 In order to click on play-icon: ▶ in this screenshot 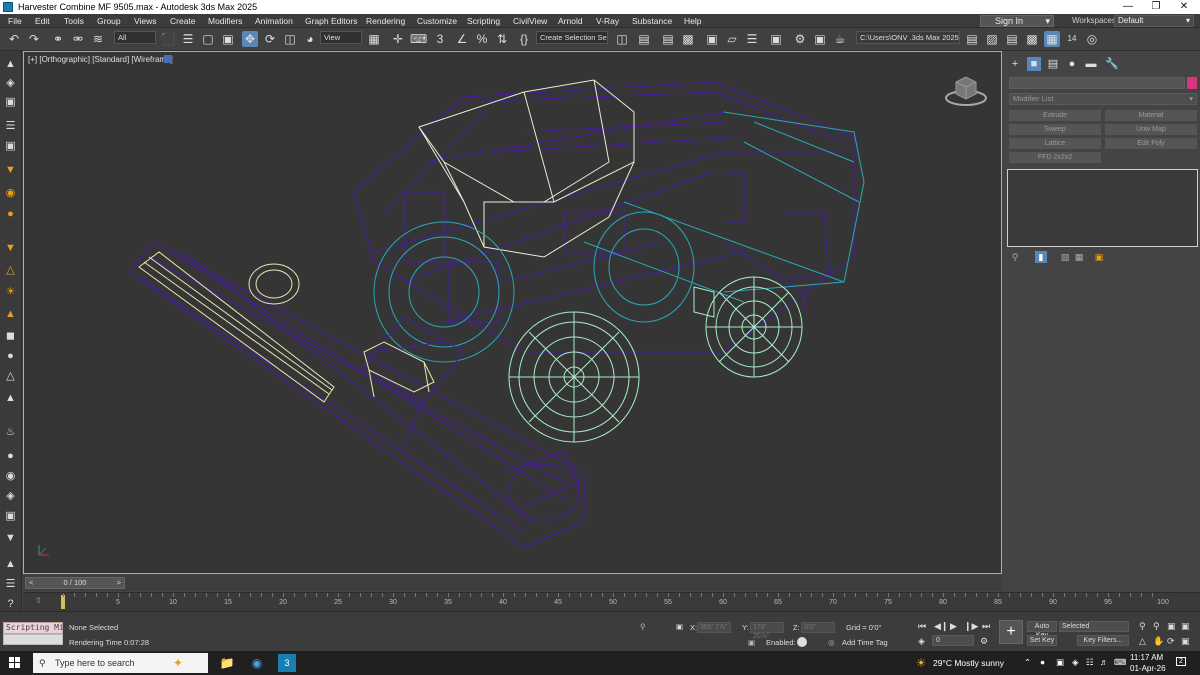, I will do `click(953, 626)`.